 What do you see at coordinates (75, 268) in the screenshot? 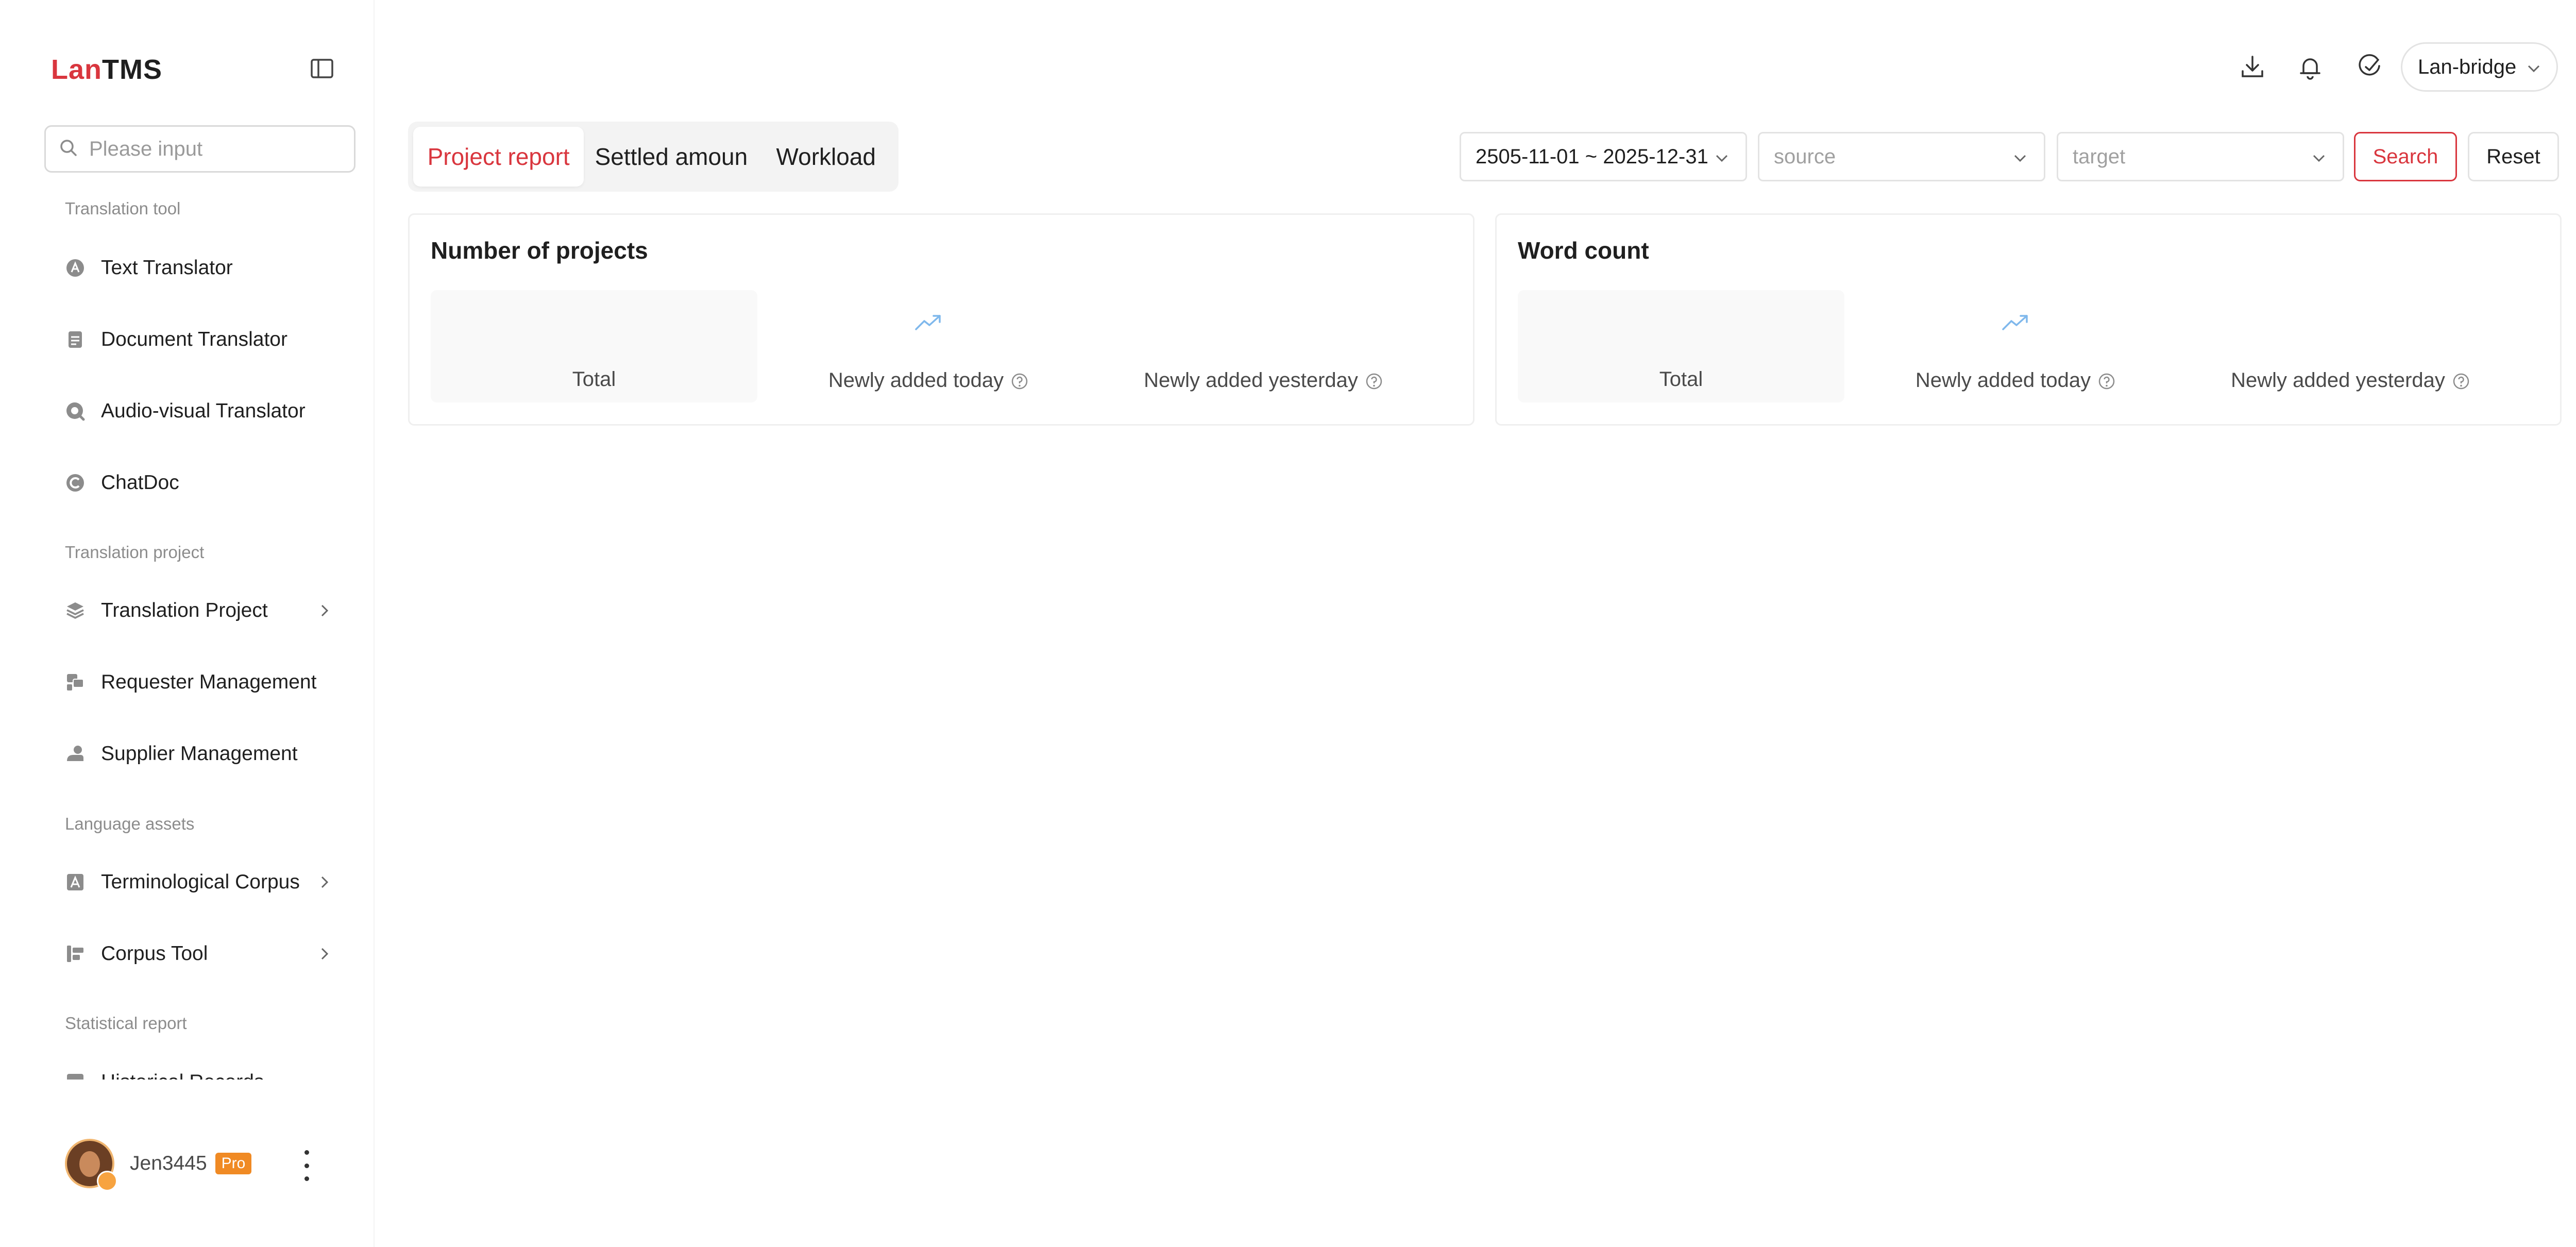
I see `text-translator-icon` at bounding box center [75, 268].